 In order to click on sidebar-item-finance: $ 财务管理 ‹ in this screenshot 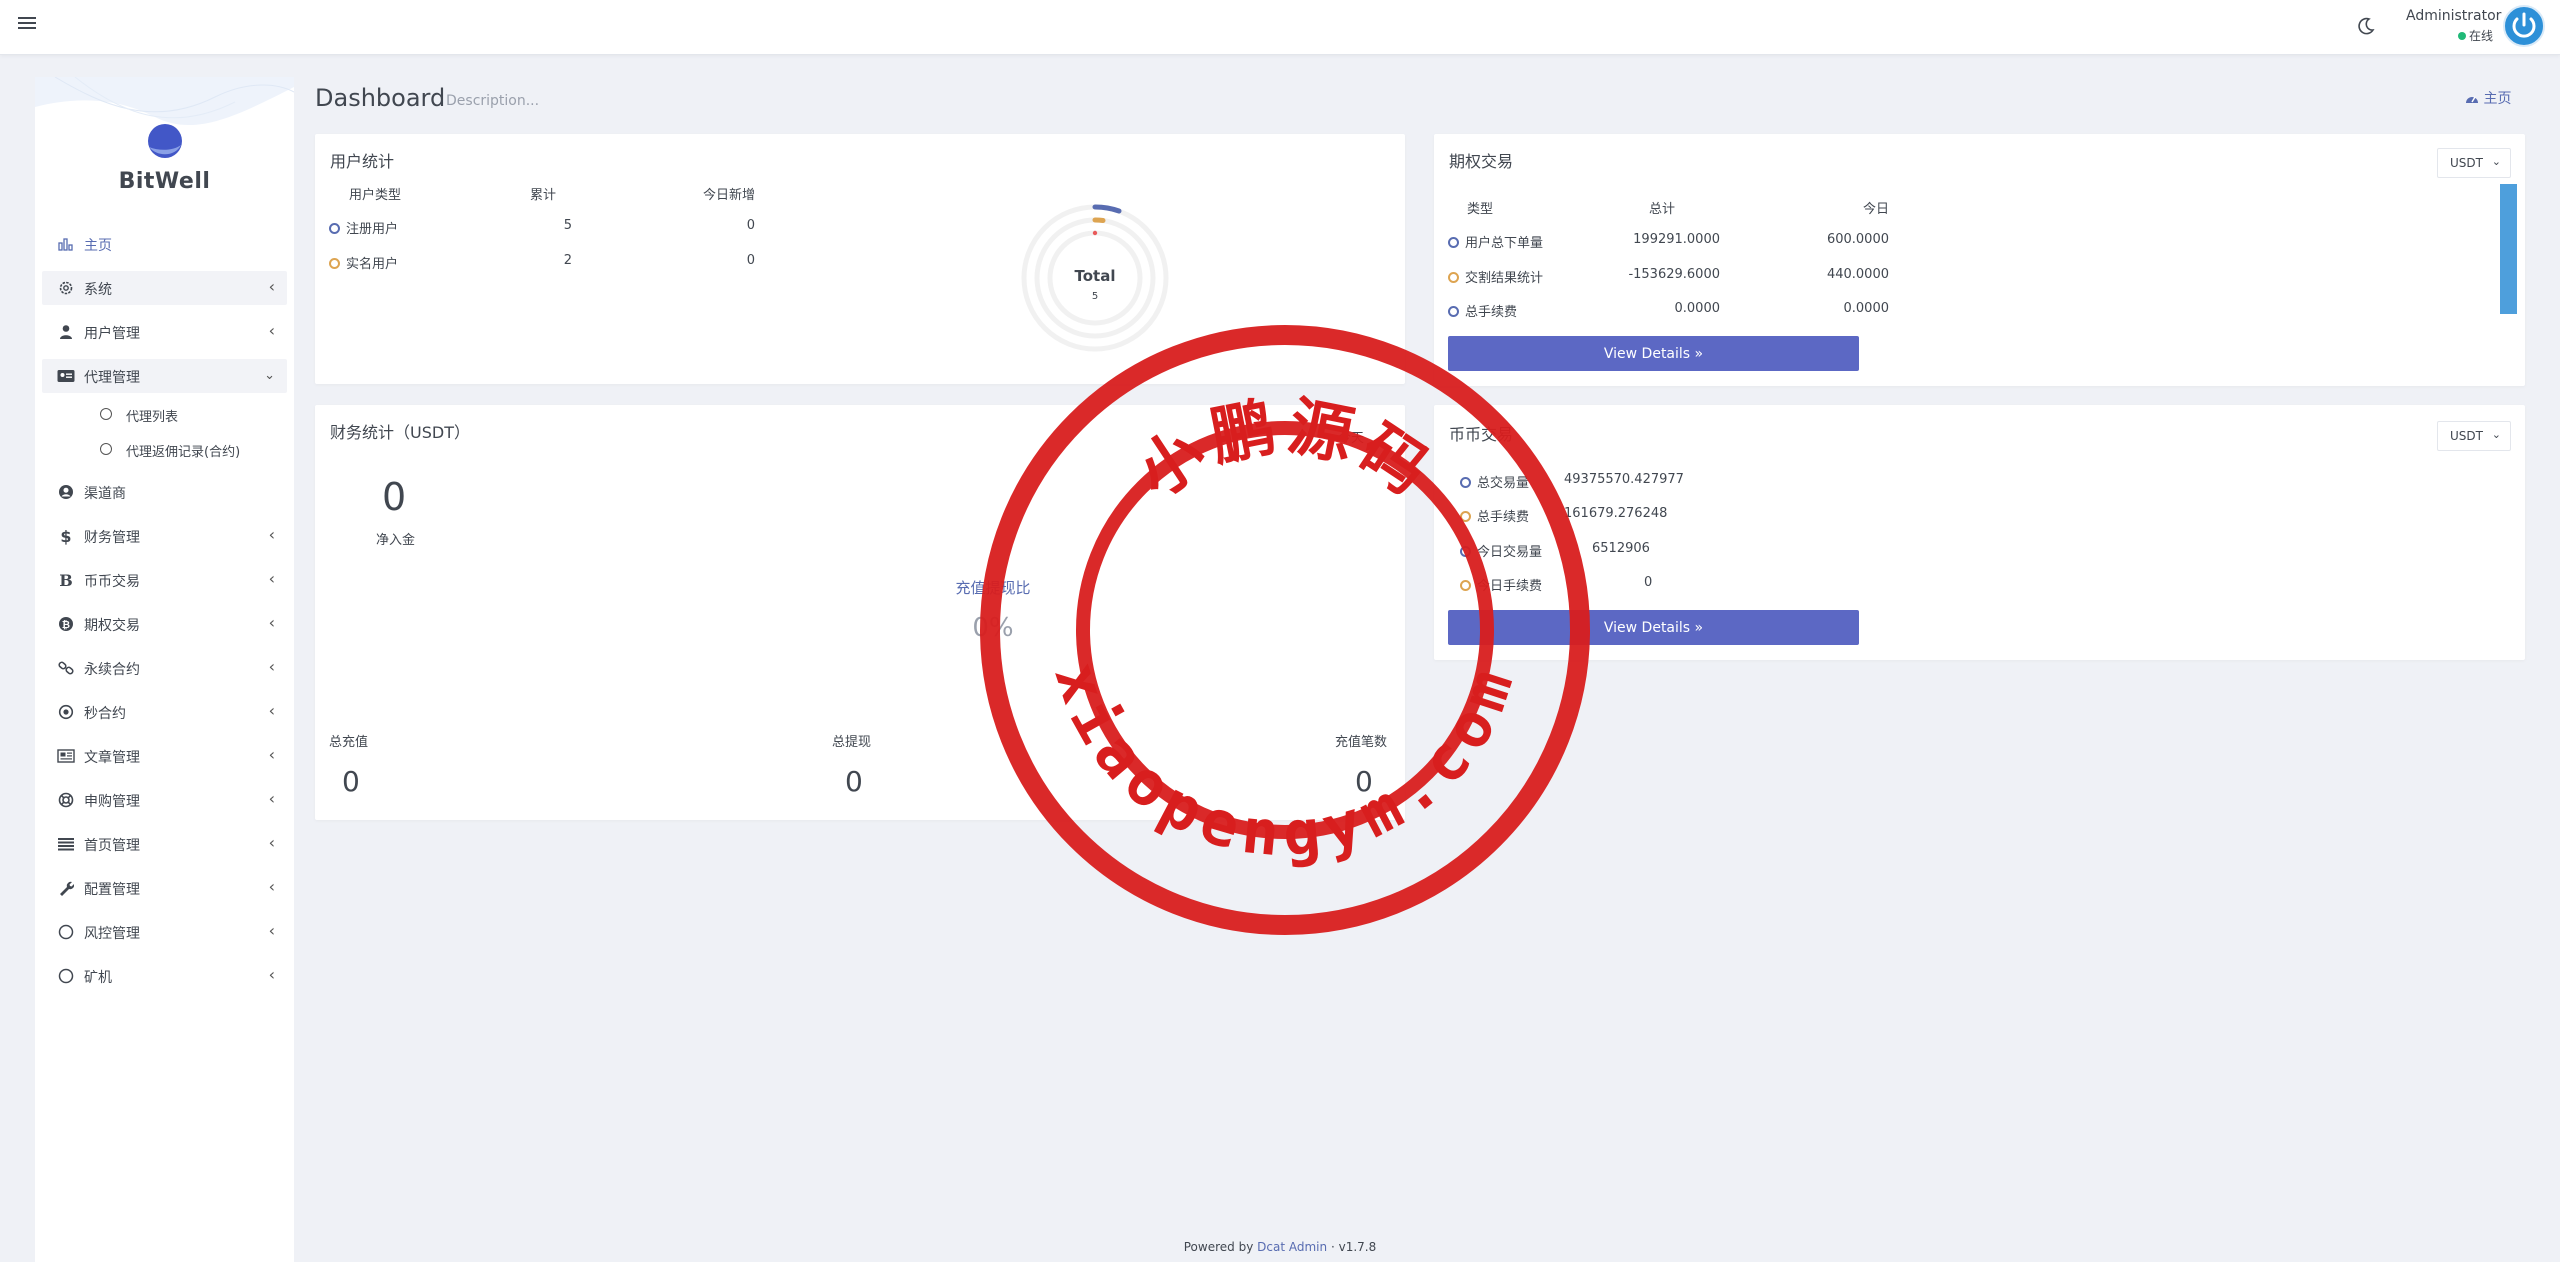, I will do `click(164, 536)`.